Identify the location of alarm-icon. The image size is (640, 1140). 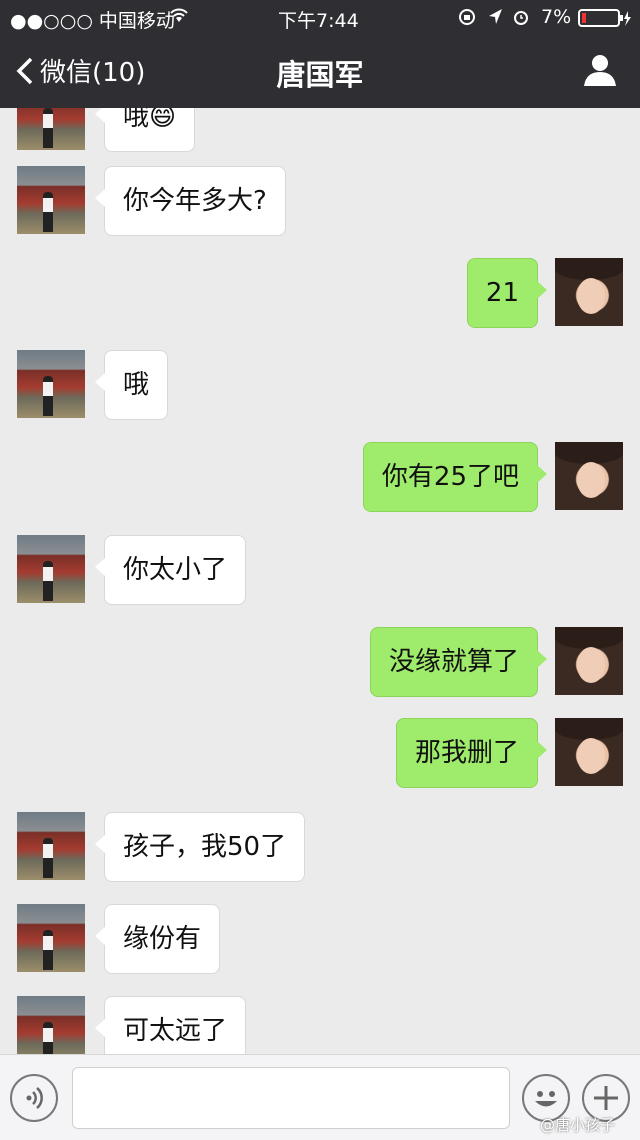
(521, 19).